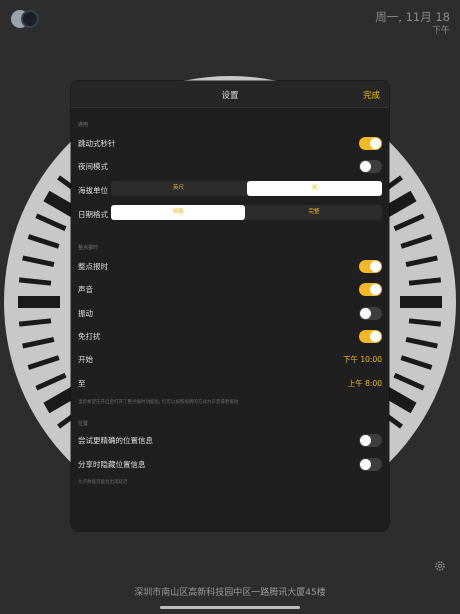 This screenshot has height=614, width=460. I want to click on toggle-night-mode, so click(370, 166).